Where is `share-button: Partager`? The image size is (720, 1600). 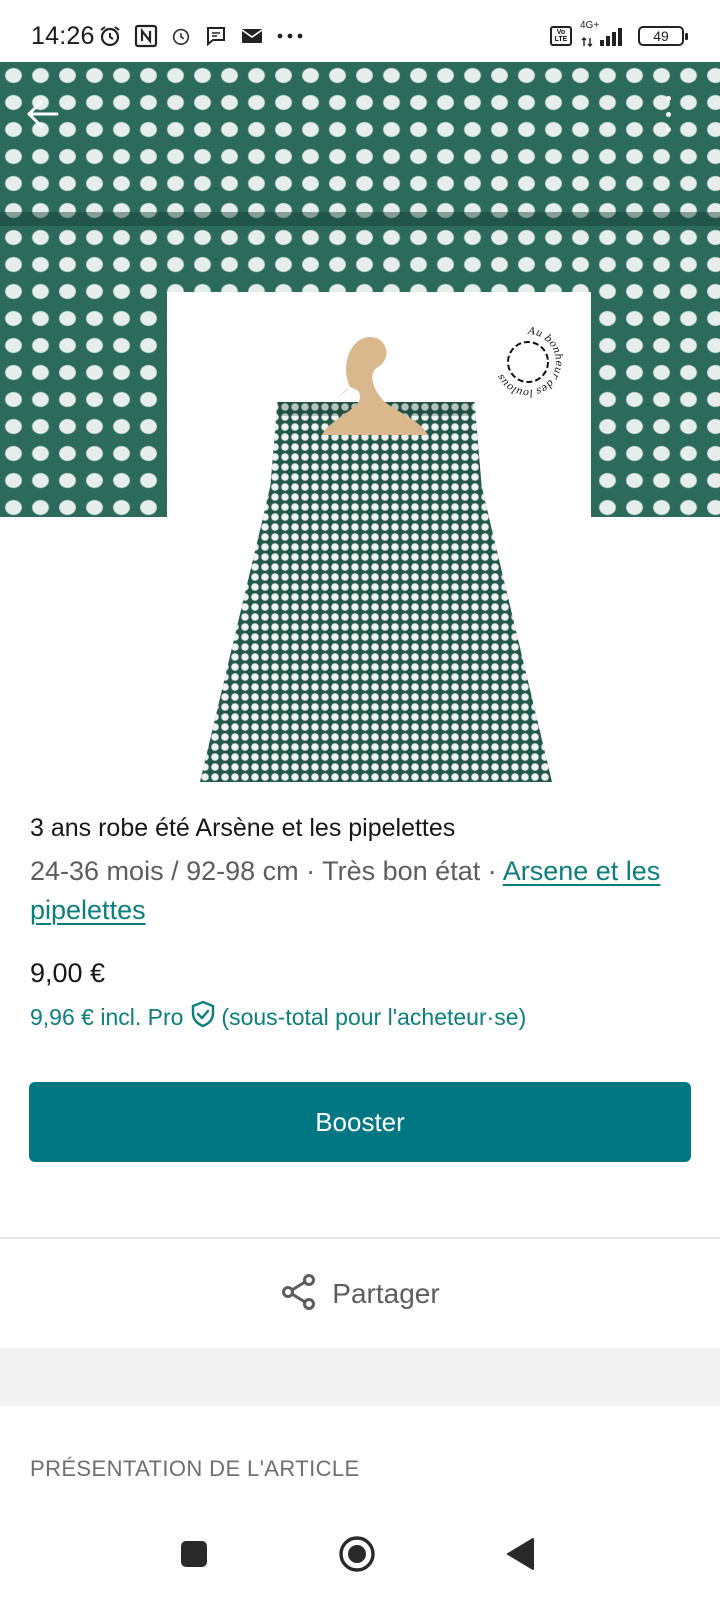 share-button: Partager is located at coordinates (360, 1294).